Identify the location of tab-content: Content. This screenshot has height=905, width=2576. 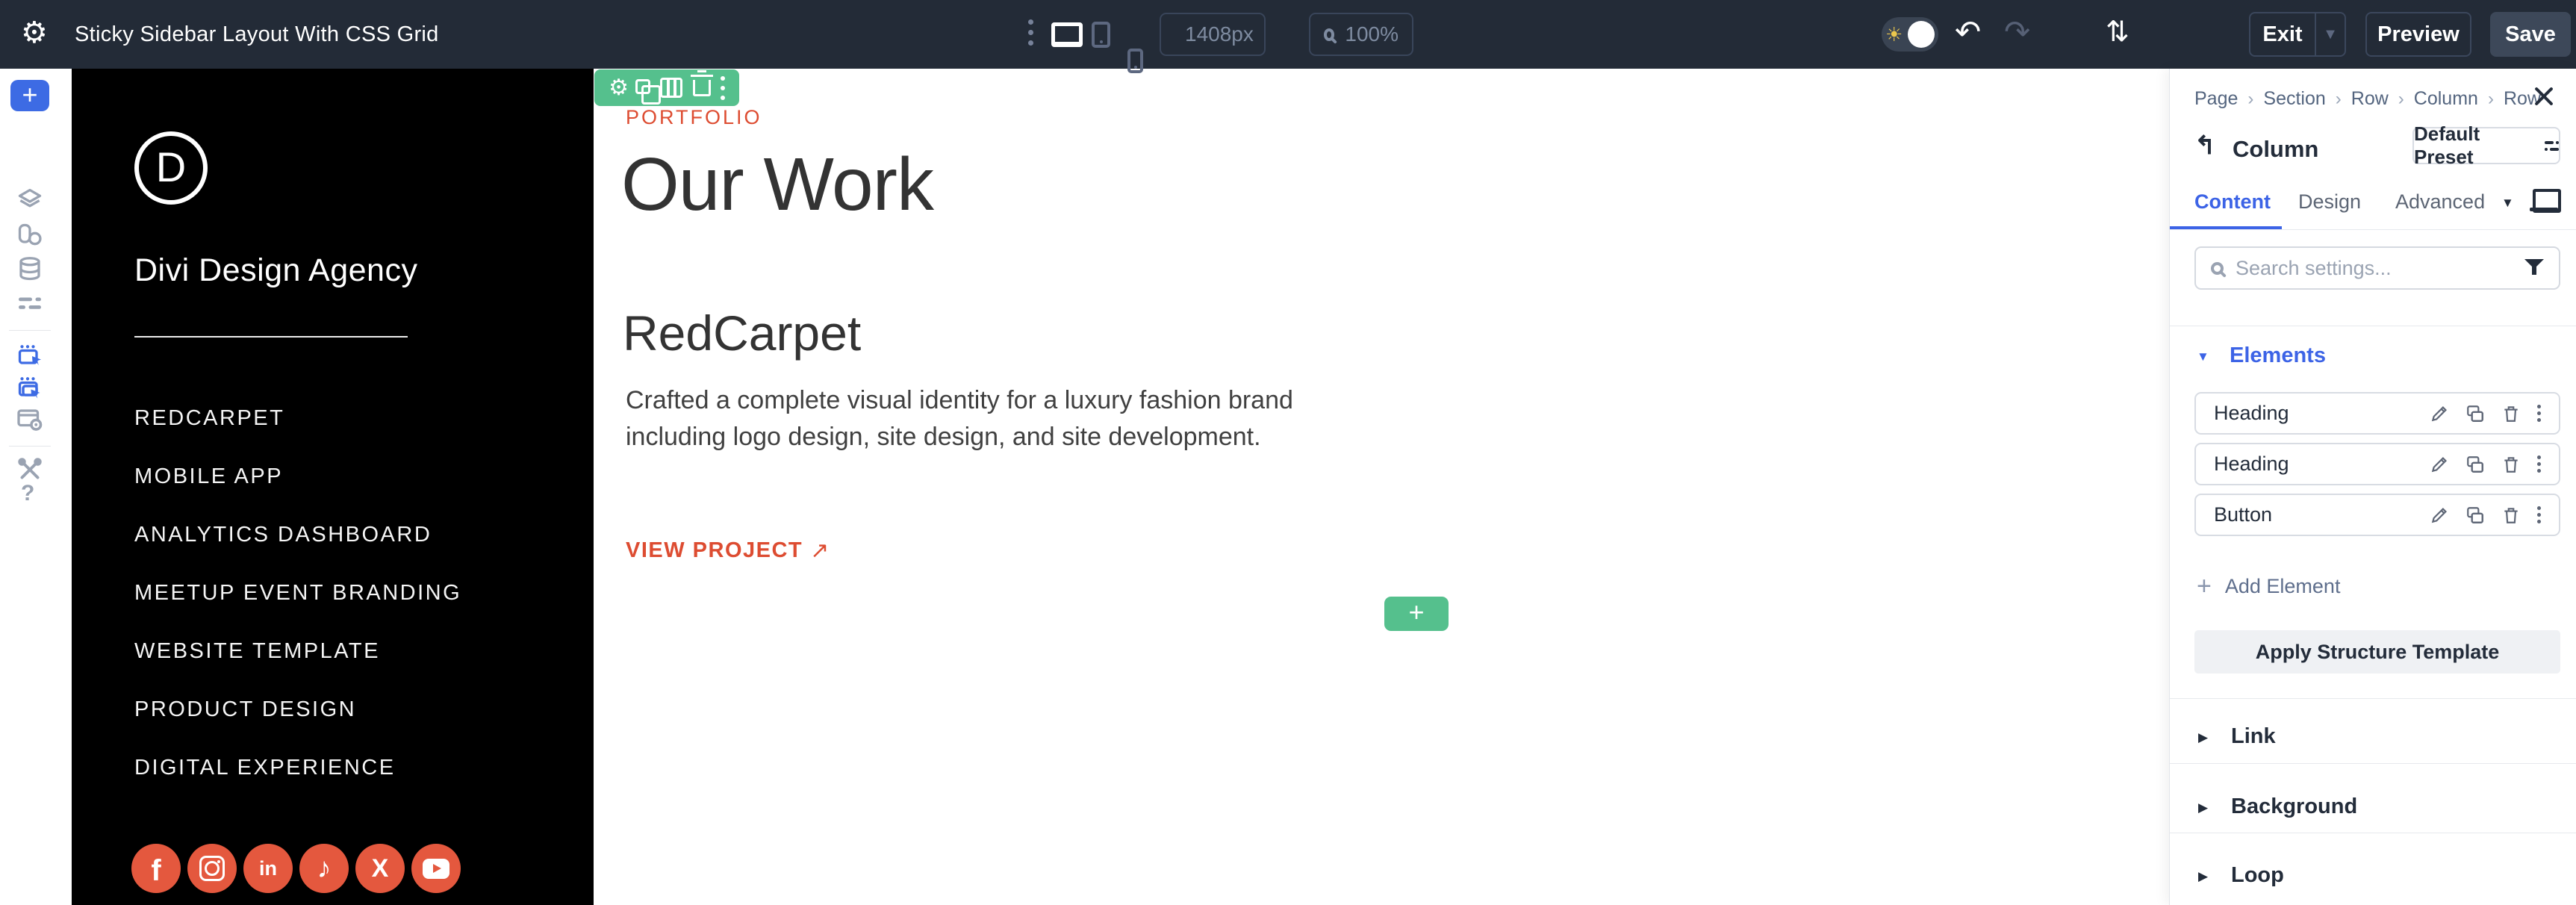
(2232, 202).